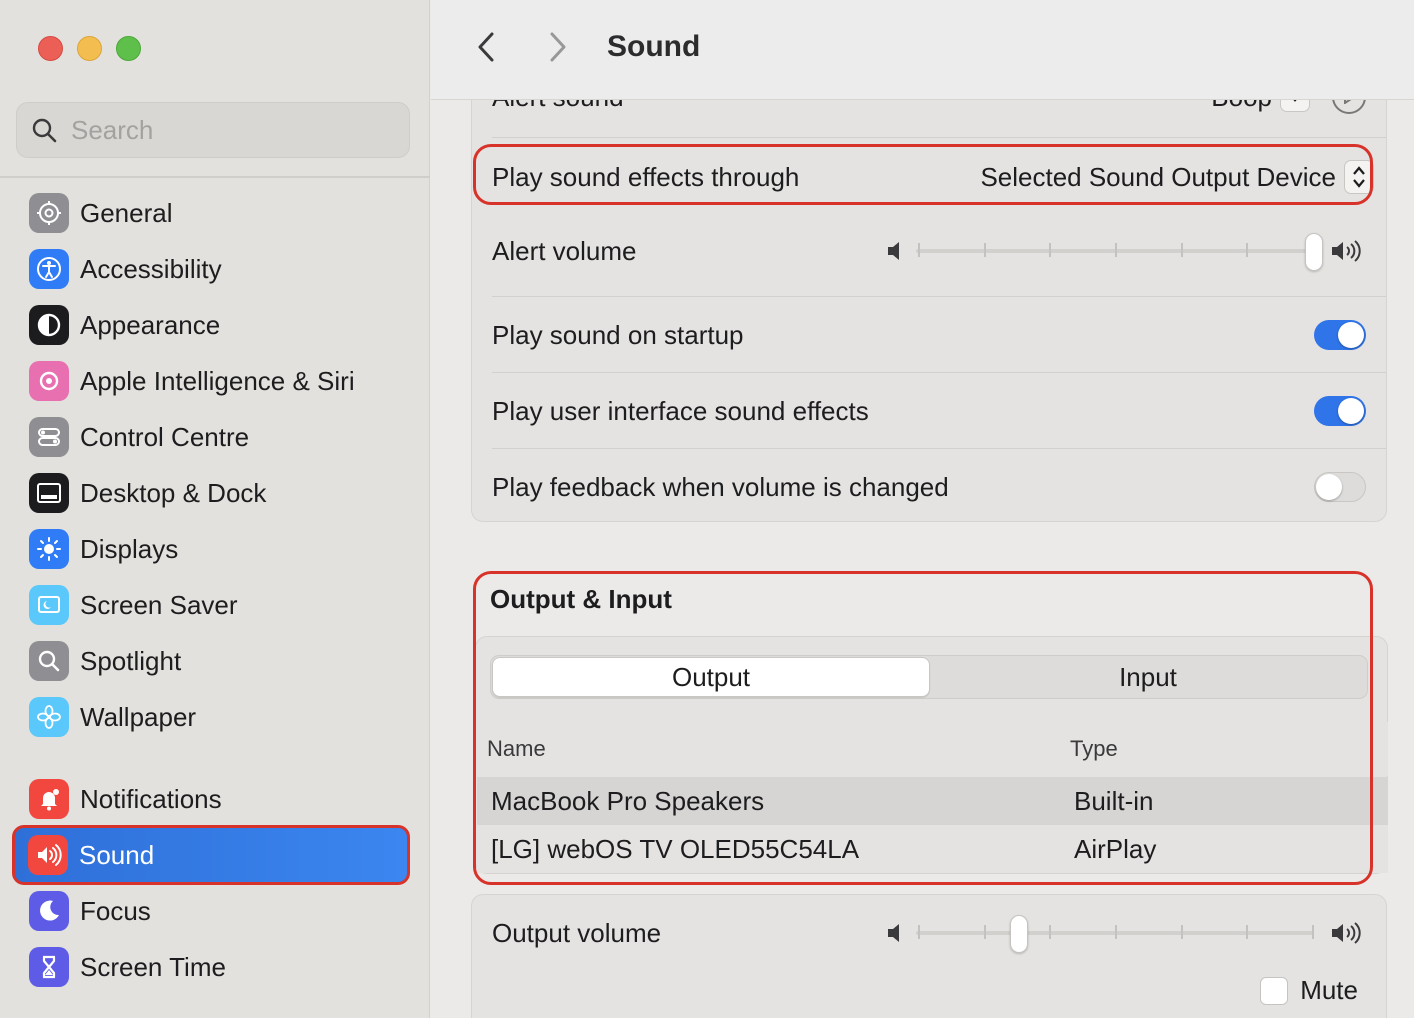 The image size is (1414, 1018). Describe the element at coordinates (151, 798) in the screenshot. I see `sidebar-item-label: Notifications` at that location.